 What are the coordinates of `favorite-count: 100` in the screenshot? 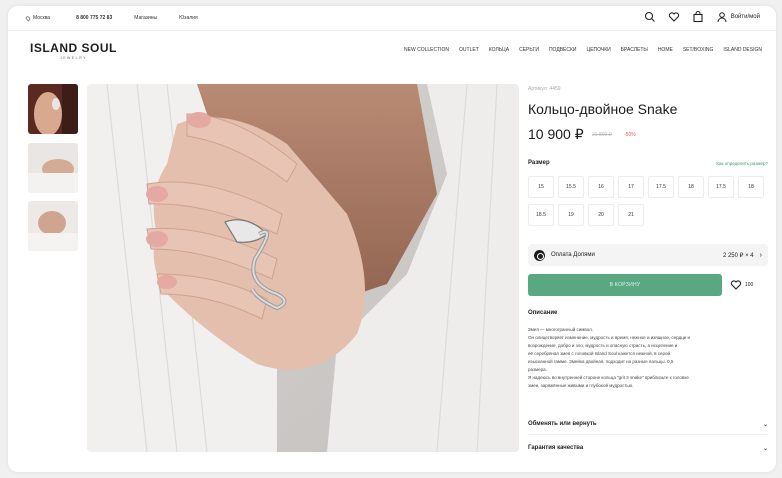 It's located at (749, 285).